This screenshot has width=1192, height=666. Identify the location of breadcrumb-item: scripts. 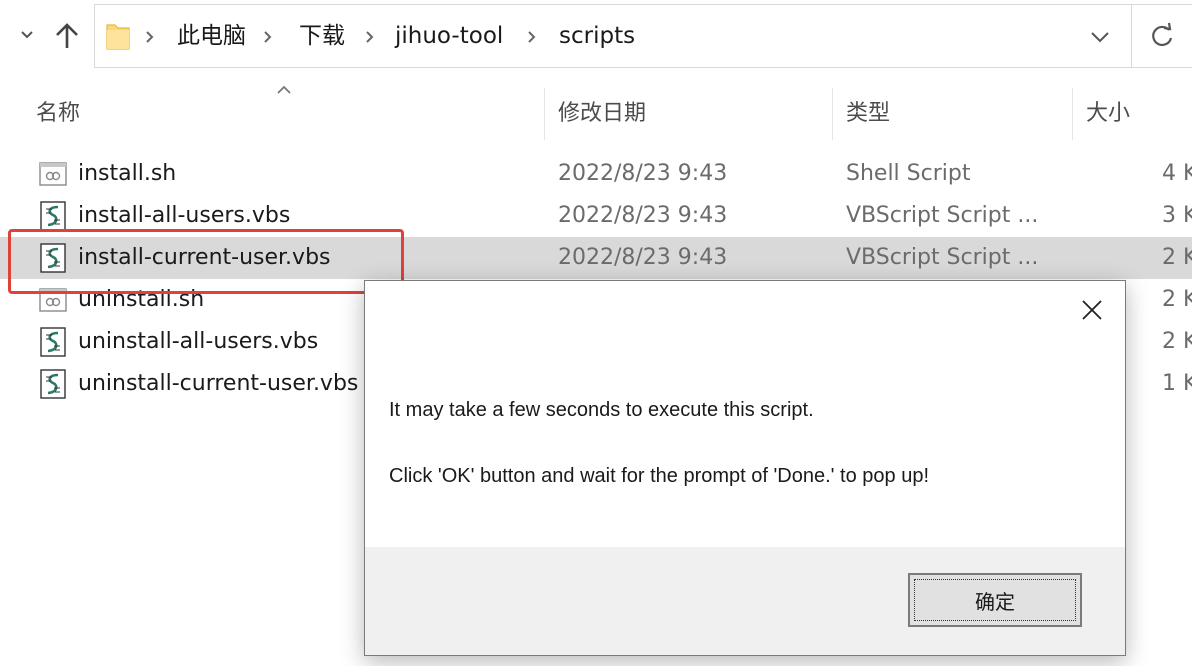
(597, 36).